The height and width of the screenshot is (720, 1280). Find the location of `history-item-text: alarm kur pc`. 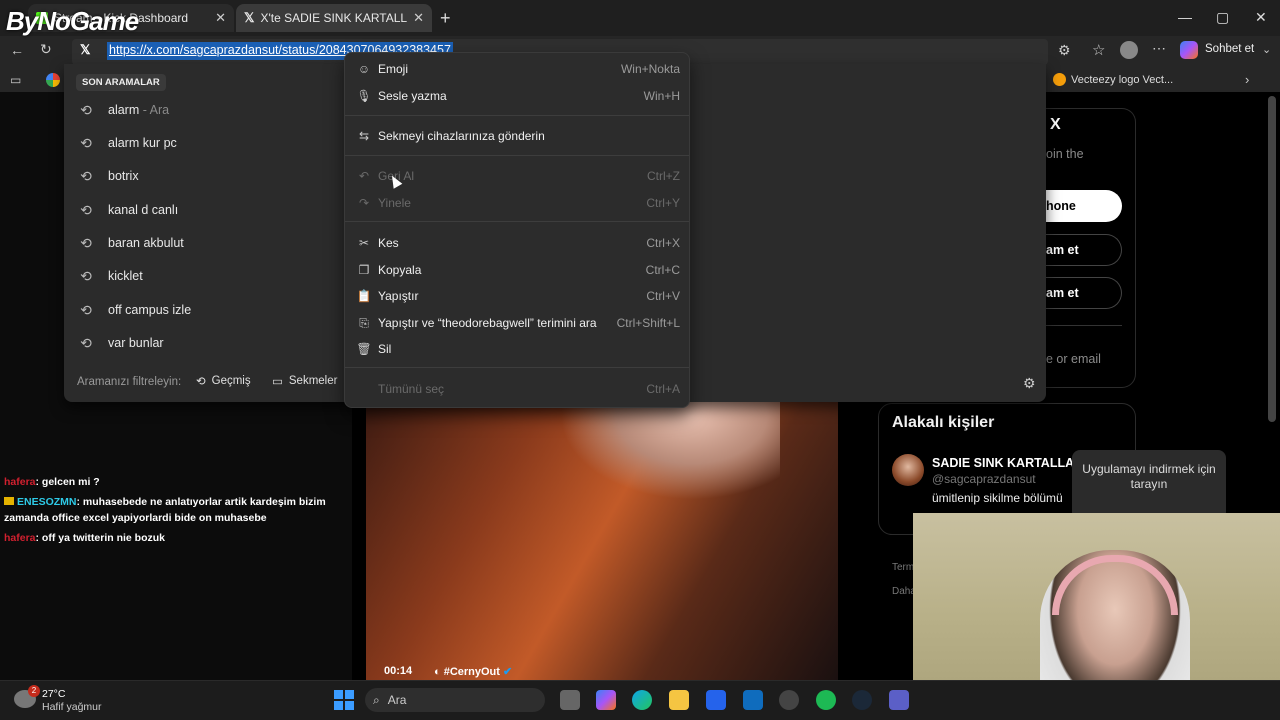

history-item-text: alarm kur pc is located at coordinates (142, 143).